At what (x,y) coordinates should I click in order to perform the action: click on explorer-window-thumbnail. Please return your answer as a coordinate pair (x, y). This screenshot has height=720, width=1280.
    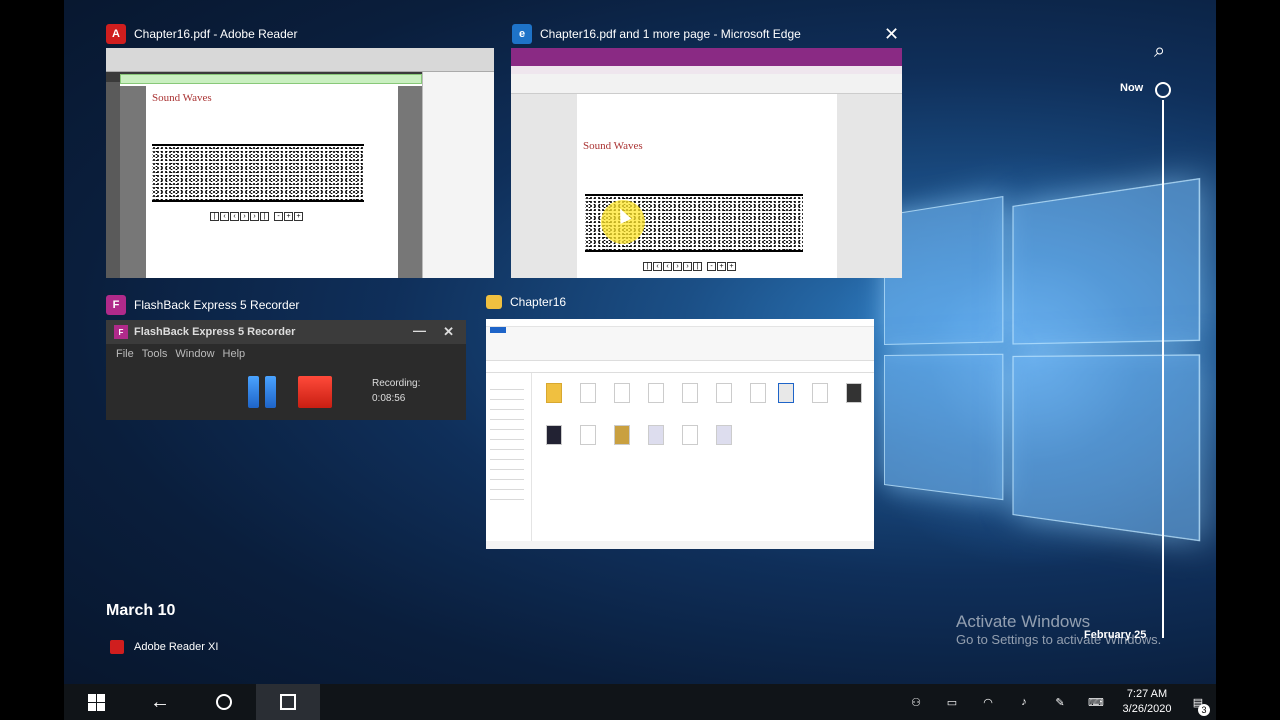
    Looking at the image, I should click on (680, 434).